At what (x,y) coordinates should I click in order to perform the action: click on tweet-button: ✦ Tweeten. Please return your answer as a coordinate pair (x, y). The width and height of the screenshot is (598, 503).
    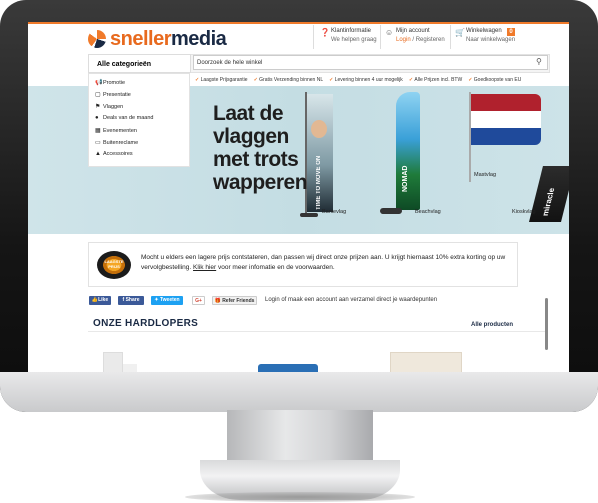
    Looking at the image, I should click on (167, 300).